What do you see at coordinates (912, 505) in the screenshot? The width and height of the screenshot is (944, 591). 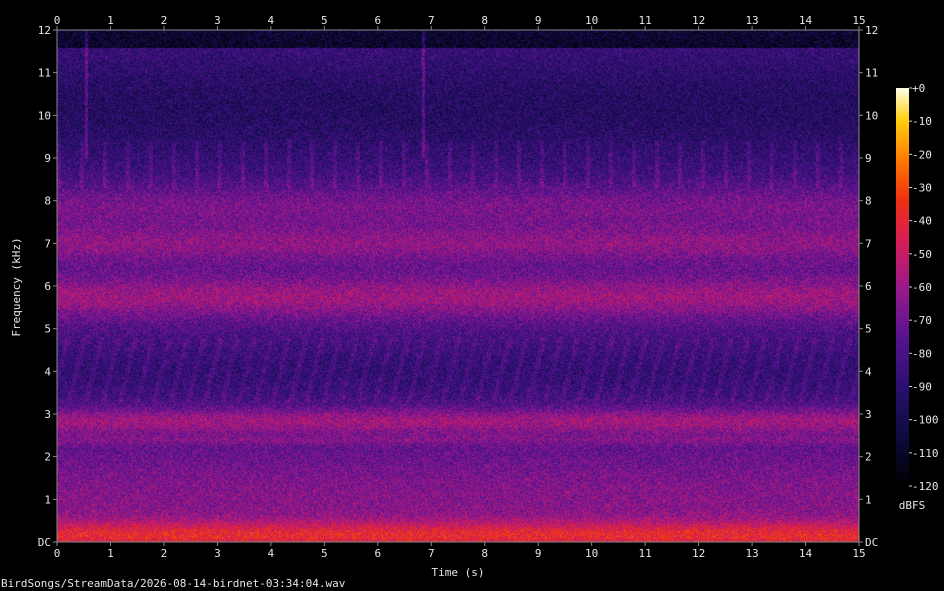 I see `colorbar-label: dBFS` at bounding box center [912, 505].